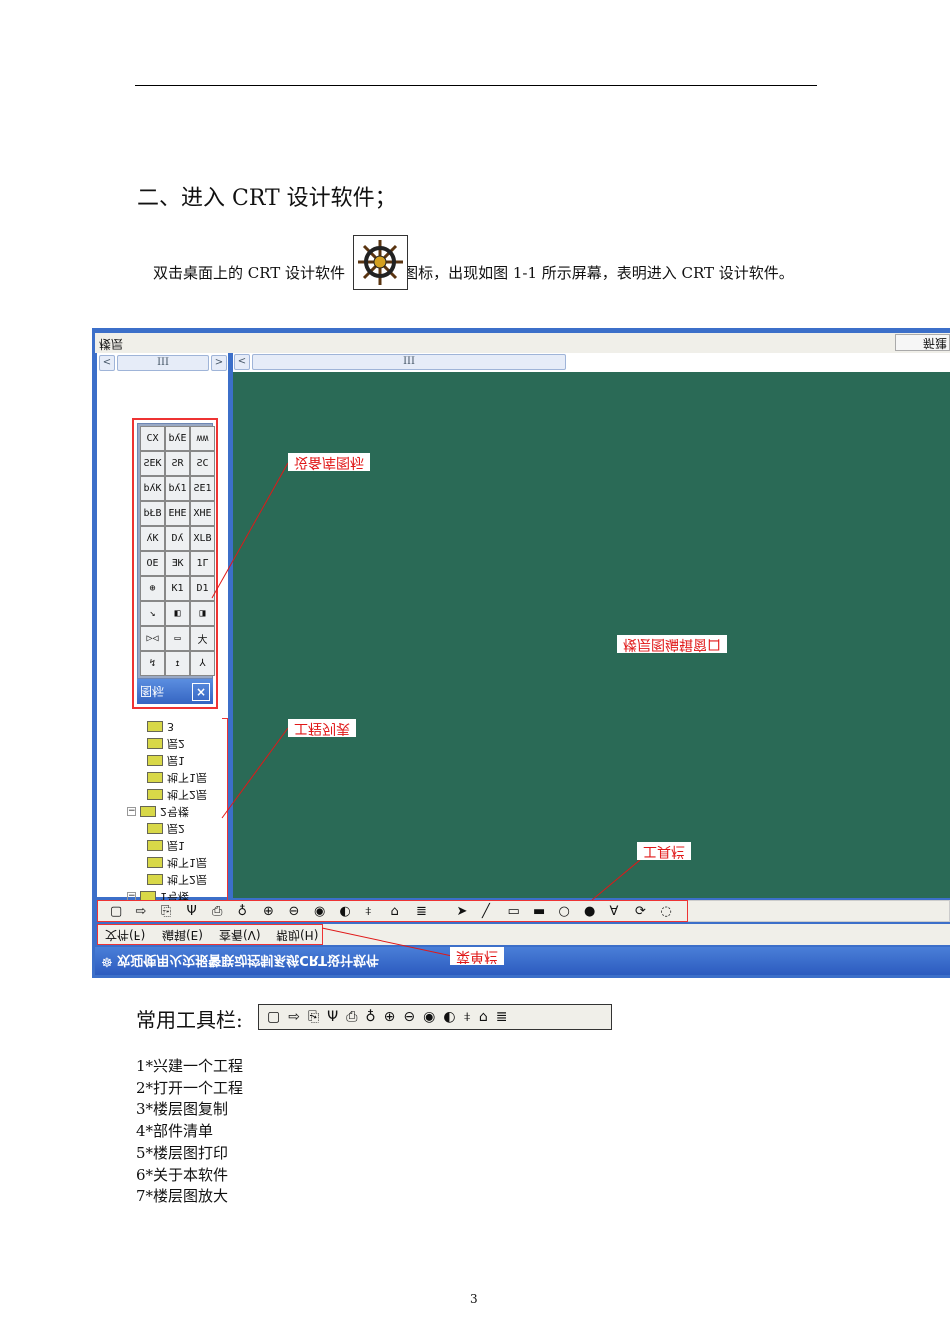 This screenshot has height=1344, width=950. I want to click on callout-toolbar: 工具栏, so click(664, 851).